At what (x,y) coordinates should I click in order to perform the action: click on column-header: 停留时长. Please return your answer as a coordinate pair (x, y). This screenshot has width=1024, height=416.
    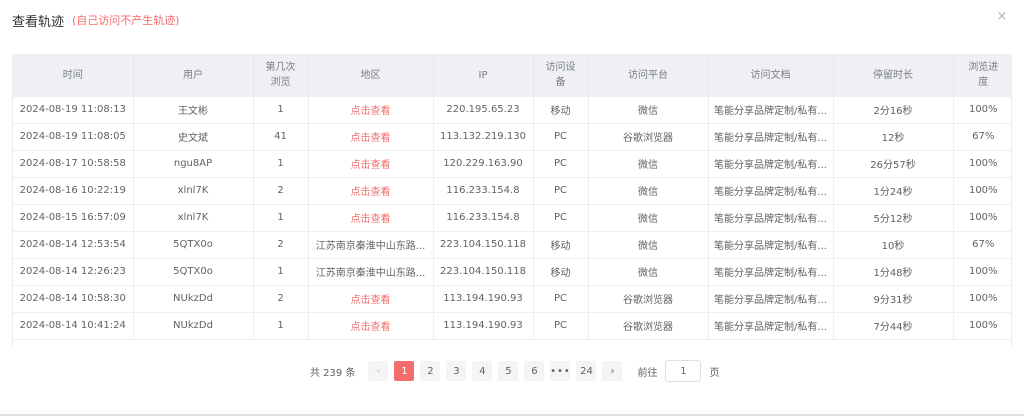
    Looking at the image, I should click on (893, 76).